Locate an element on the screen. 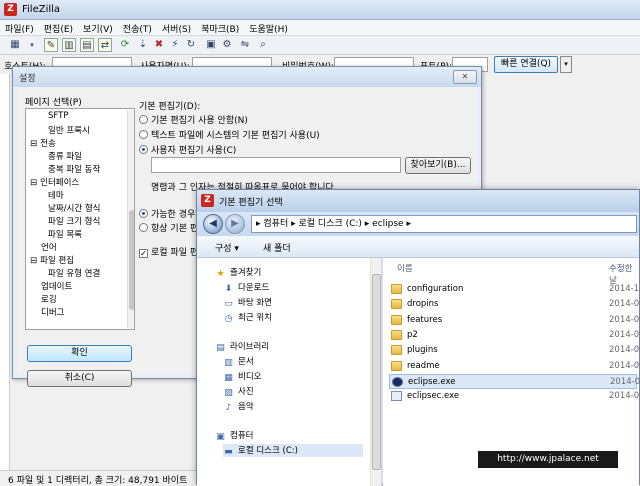 The height and width of the screenshot is (486, 640). navigation-pane-scrollbar is located at coordinates (375, 372).